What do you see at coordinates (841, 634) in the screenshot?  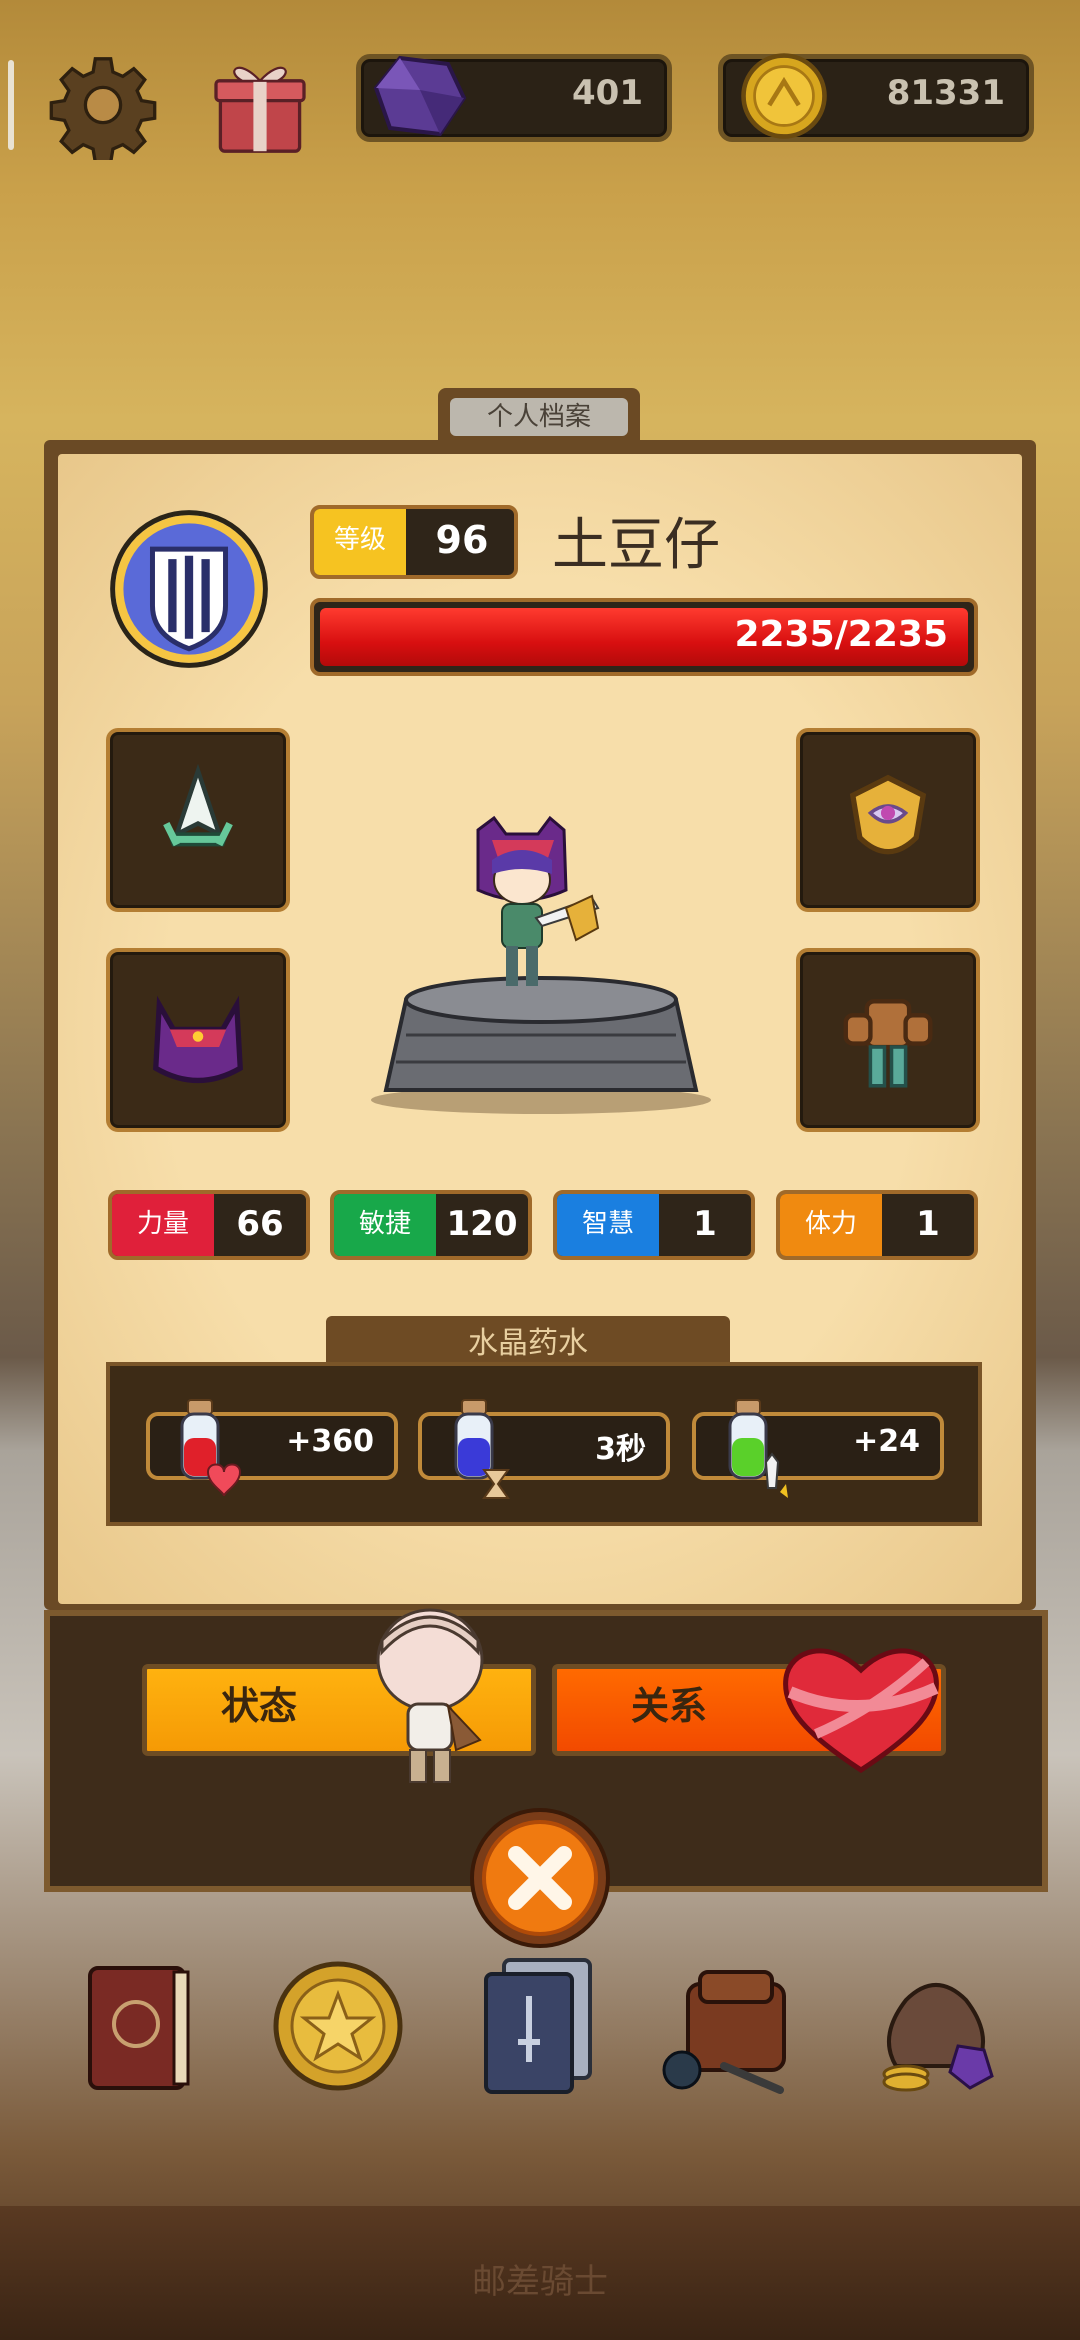 I see `hp-text: 2235/2235` at bounding box center [841, 634].